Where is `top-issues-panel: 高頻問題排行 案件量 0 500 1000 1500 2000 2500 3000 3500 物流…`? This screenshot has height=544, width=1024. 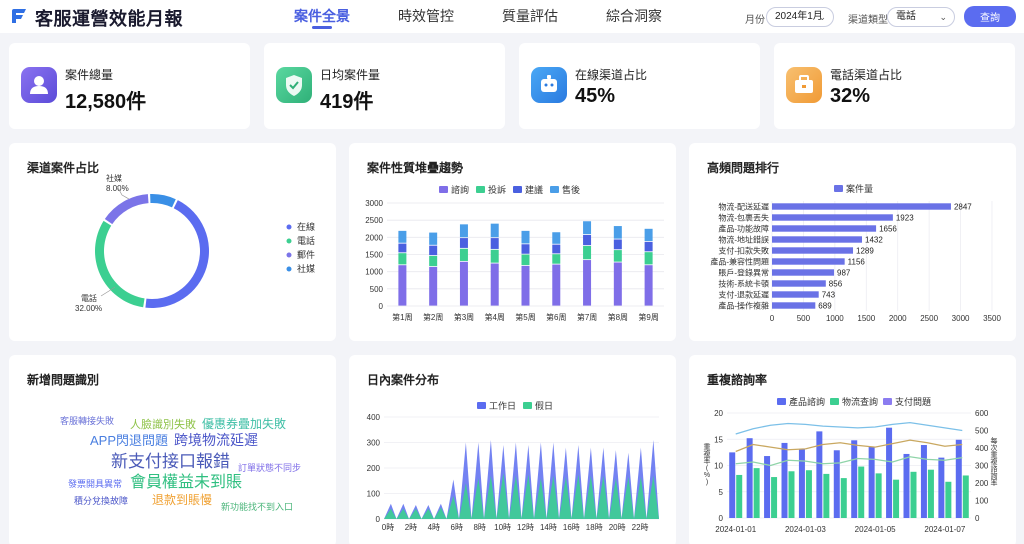 top-issues-panel: 高頻問題排行 案件量 0 500 1000 1500 2000 2500 3000 3500 物流… is located at coordinates (852, 242).